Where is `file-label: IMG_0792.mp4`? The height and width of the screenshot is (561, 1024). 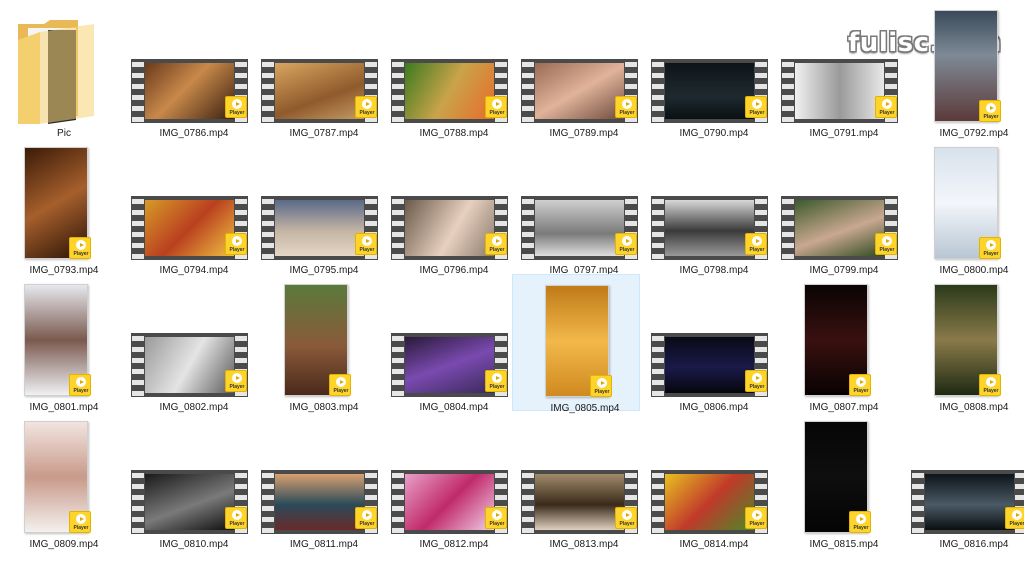
file-label: IMG_0792.mp4 is located at coordinates (974, 133).